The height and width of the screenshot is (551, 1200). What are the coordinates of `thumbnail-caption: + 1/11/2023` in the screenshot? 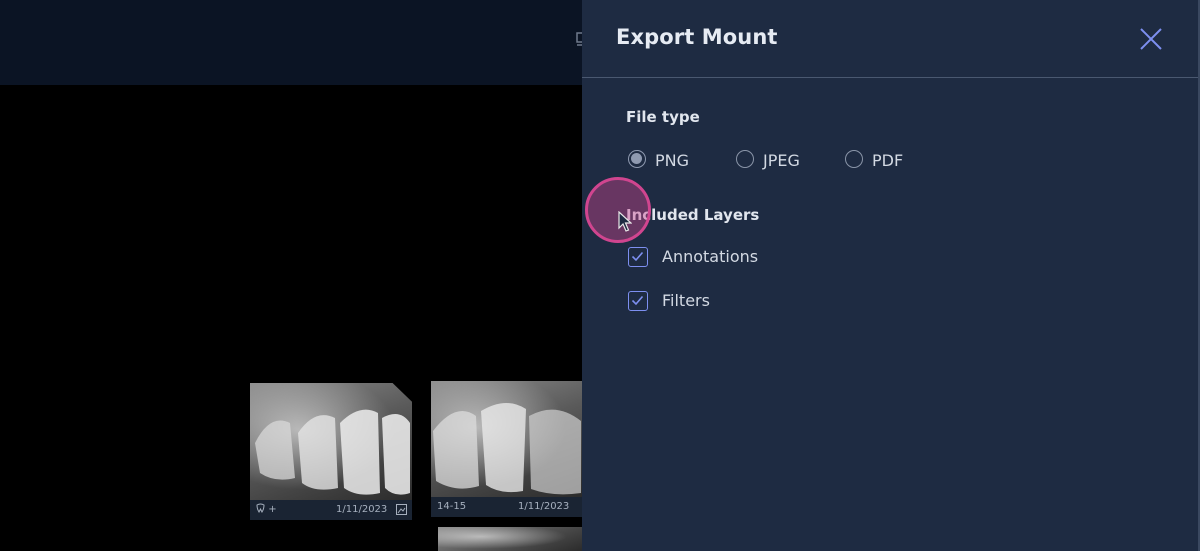 It's located at (331, 510).